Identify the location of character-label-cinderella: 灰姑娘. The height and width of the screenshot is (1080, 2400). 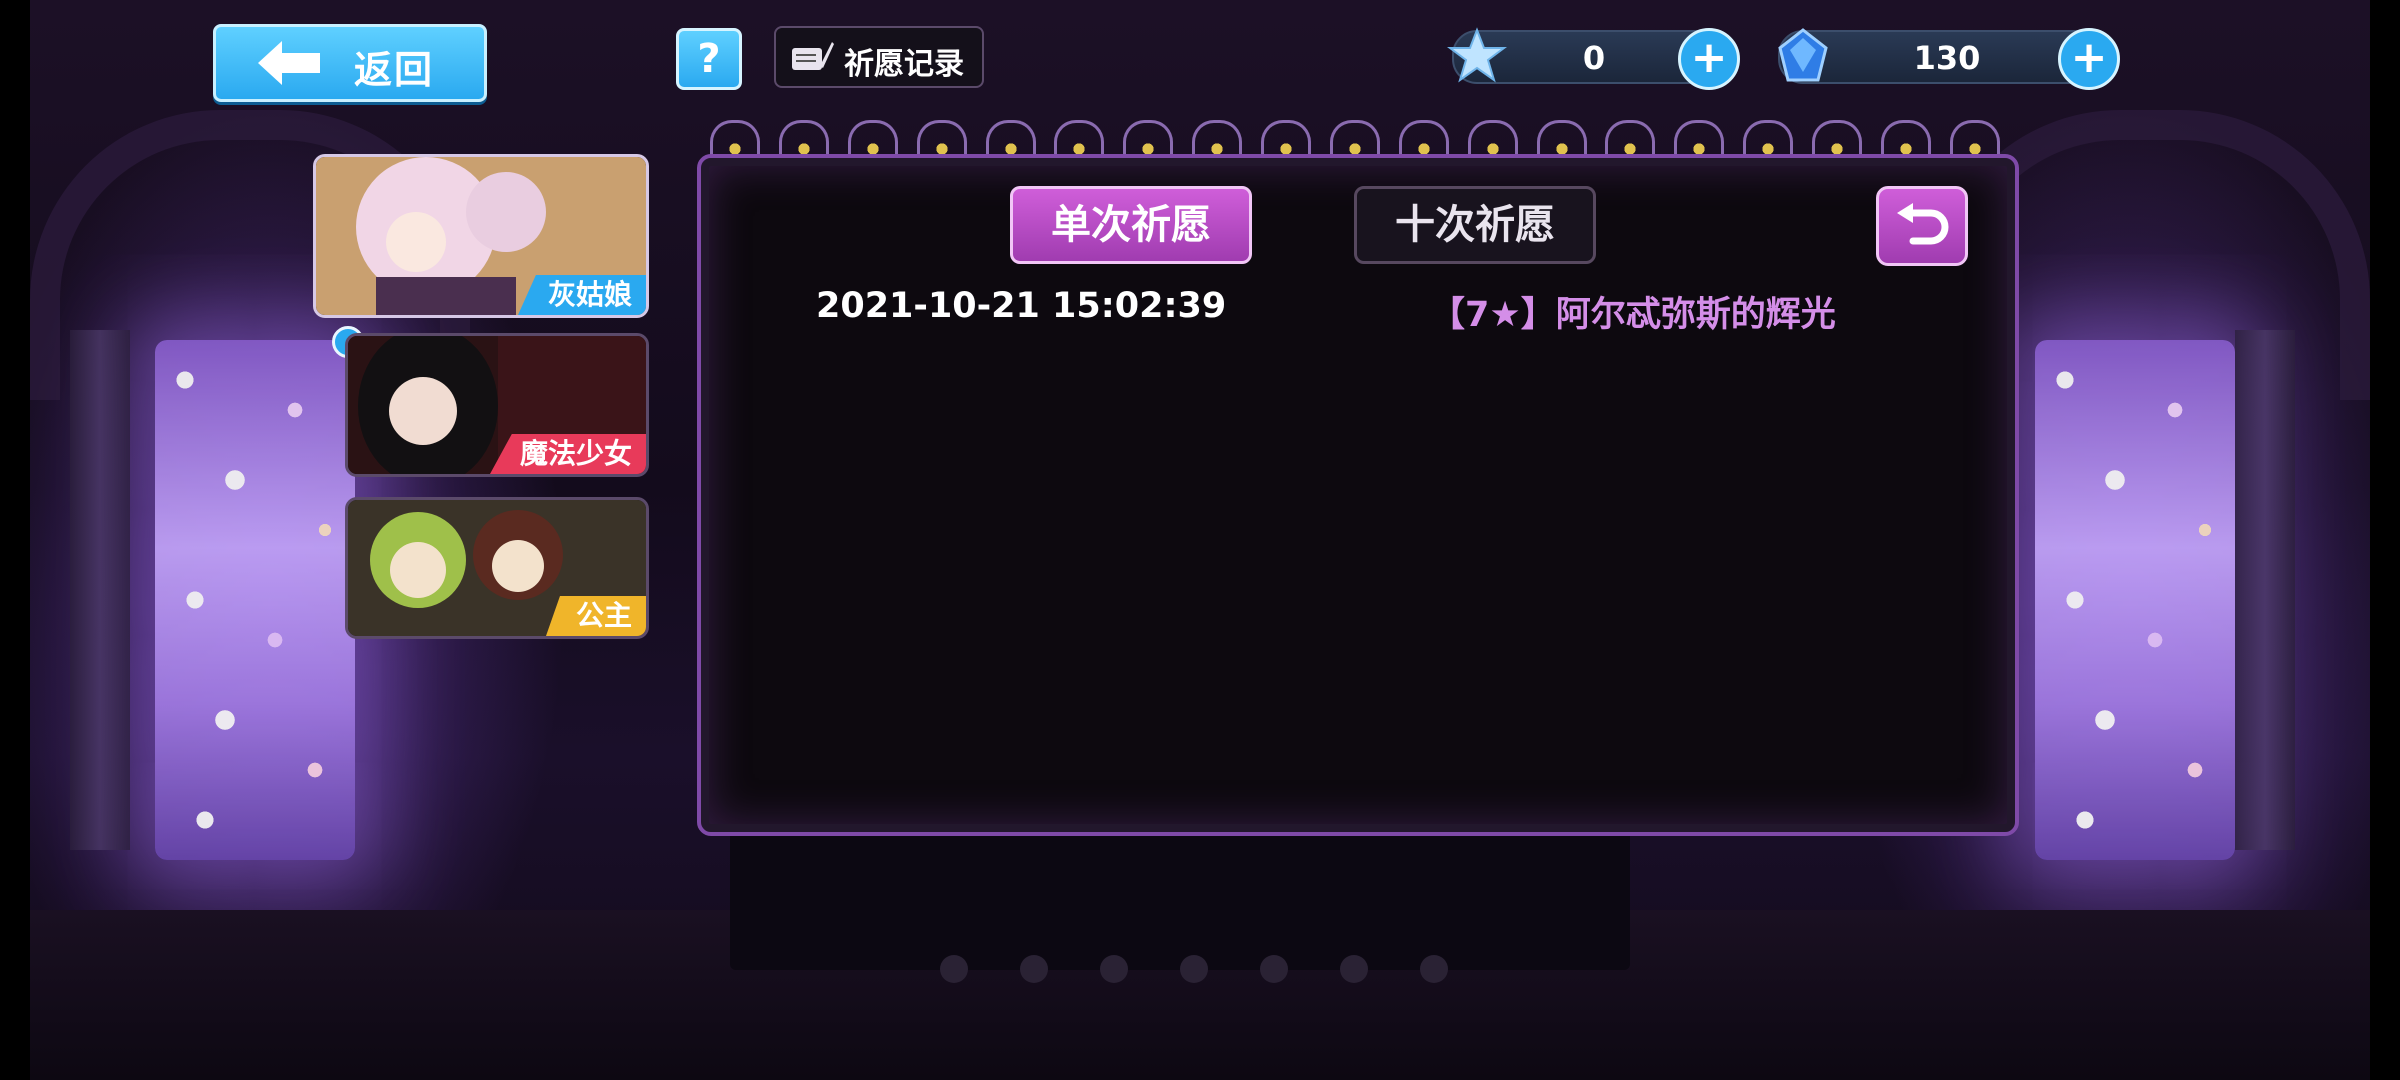
(581, 295).